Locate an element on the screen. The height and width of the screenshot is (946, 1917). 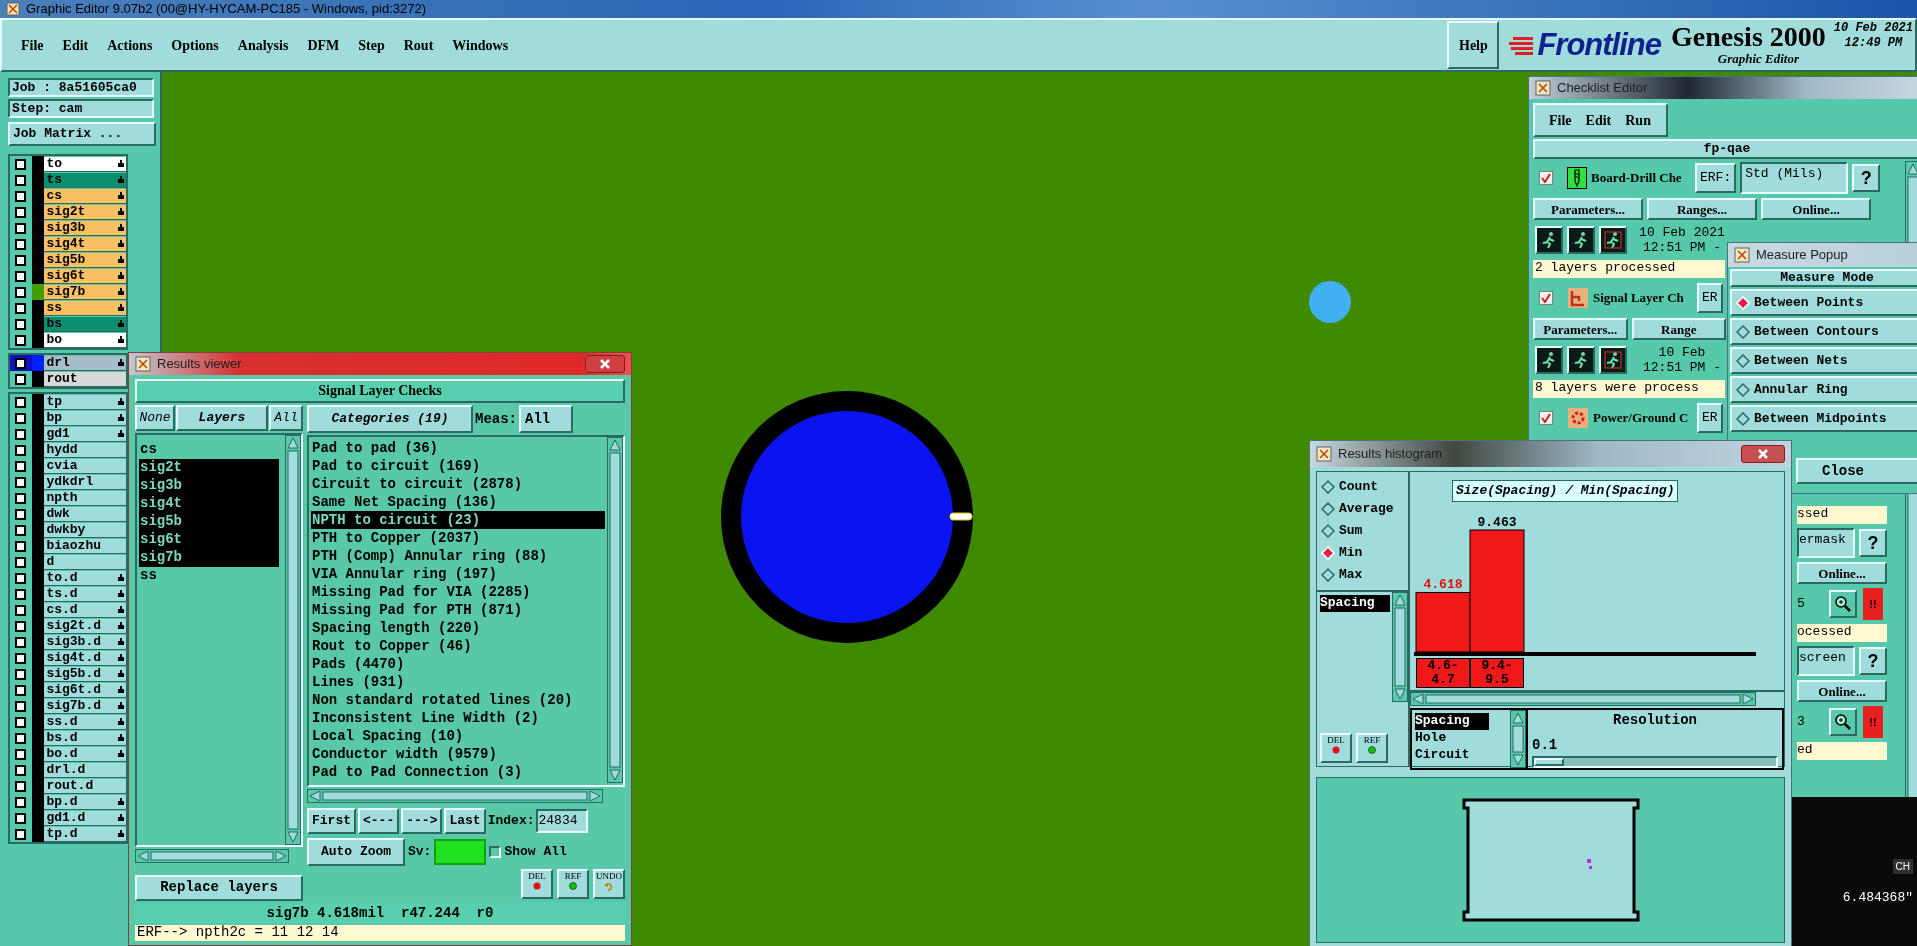
measure-list-item: Spacing is located at coordinates (1355, 603).